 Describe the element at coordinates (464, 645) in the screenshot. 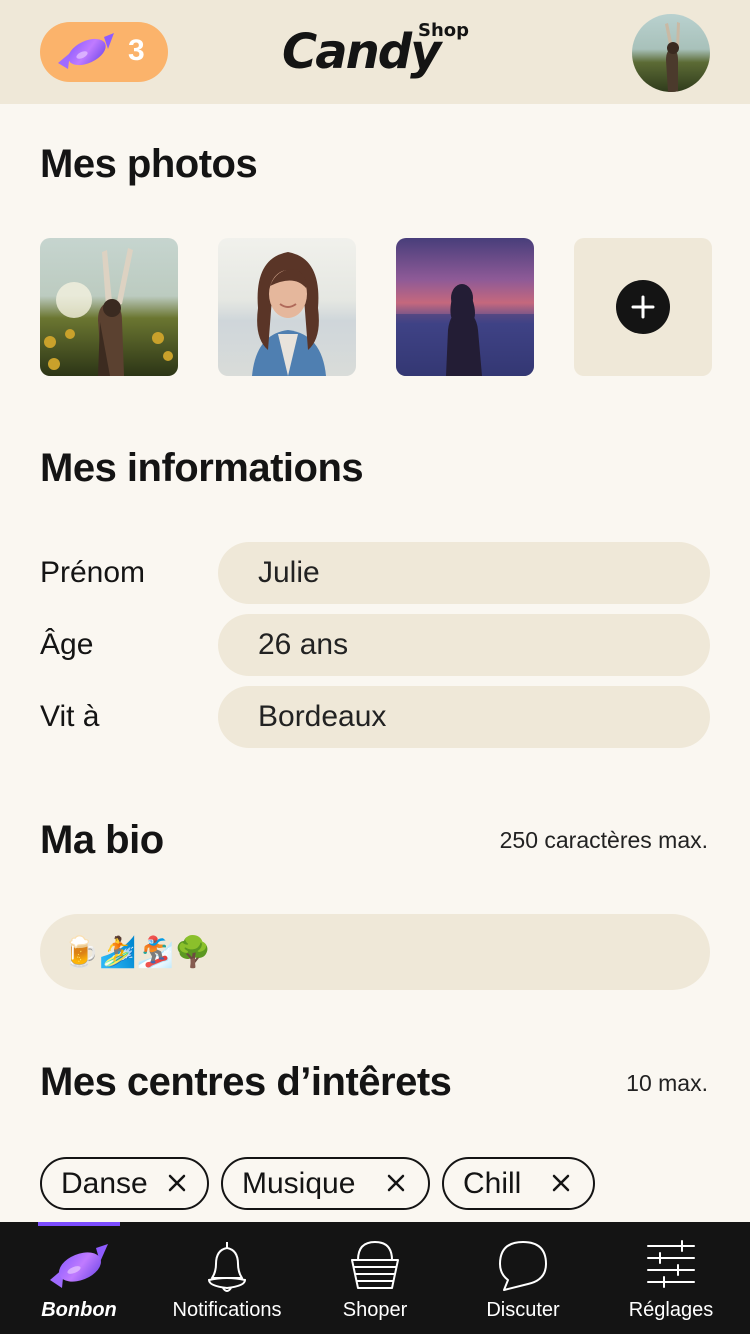

I see `age-field` at that location.